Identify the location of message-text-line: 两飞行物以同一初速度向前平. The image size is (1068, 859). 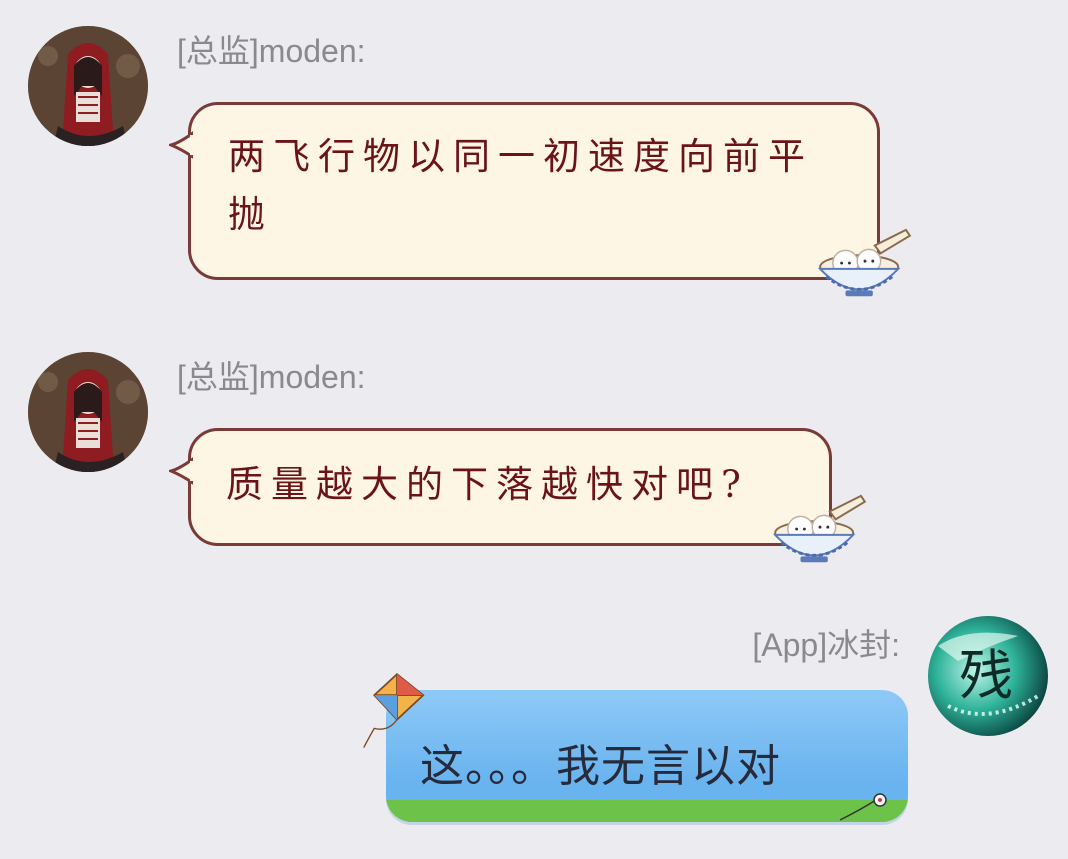
(520, 156).